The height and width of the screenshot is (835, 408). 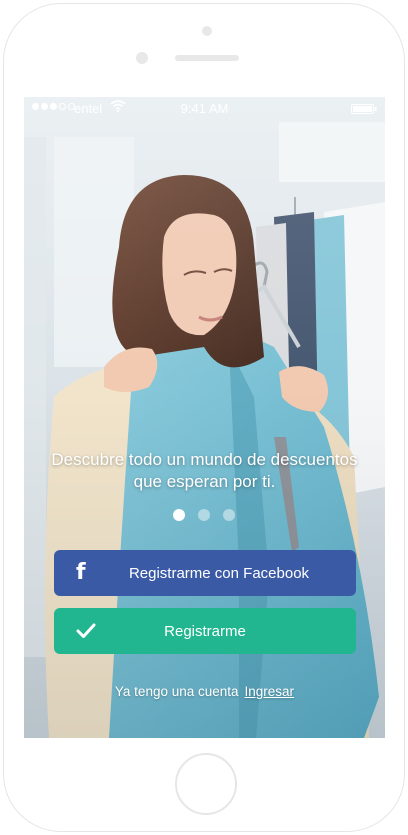 I want to click on home-button, so click(x=206, y=784).